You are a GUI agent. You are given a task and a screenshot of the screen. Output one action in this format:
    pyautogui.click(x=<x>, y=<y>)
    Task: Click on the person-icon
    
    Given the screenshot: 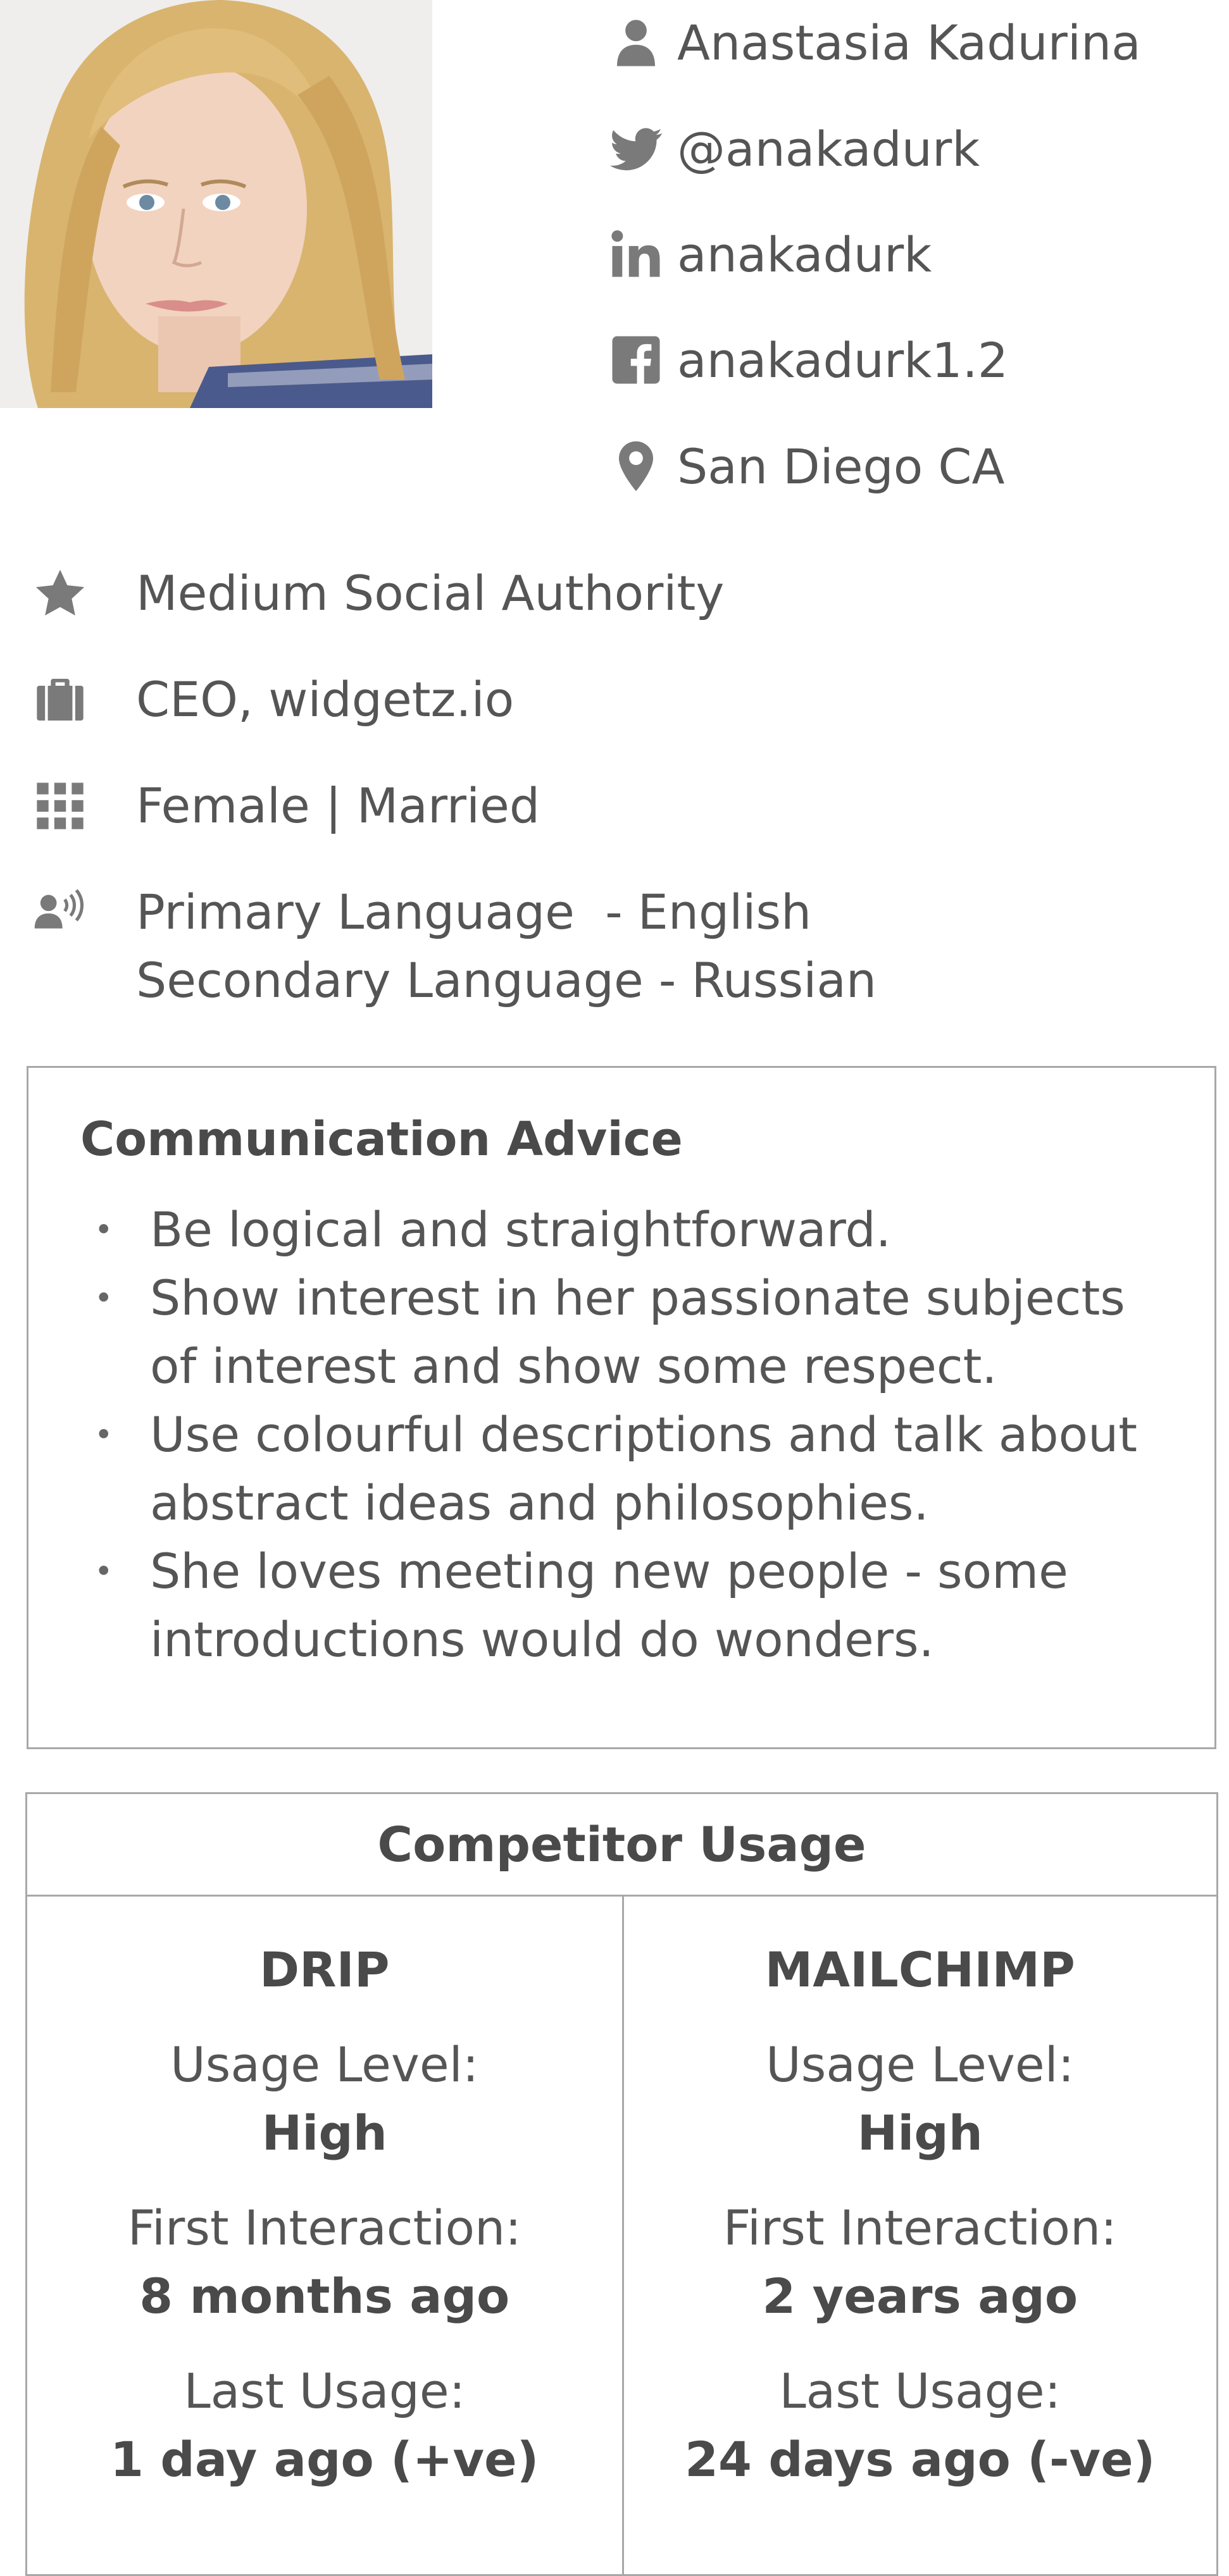 What is the action you would take?
    pyautogui.click(x=636, y=42)
    